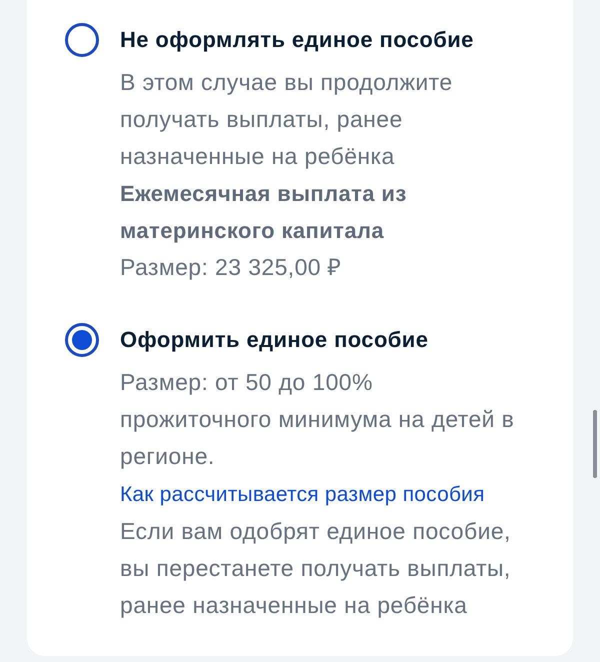  What do you see at coordinates (316, 568) in the screenshot?
I see `description-text: Если вам одобрят единое пособие, вы перестанете получать выплаты, ранее назначенные на ребёнка` at bounding box center [316, 568].